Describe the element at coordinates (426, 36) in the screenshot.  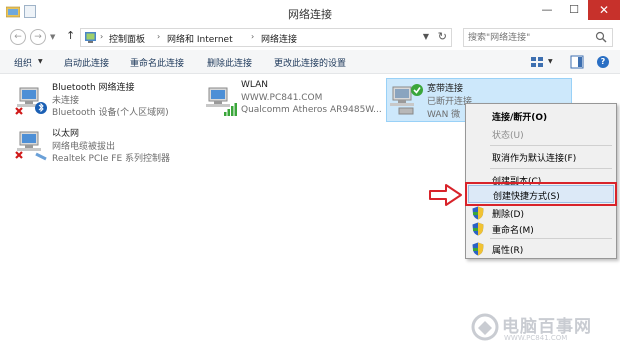
I see `address-dropdown-icon: ▼` at that location.